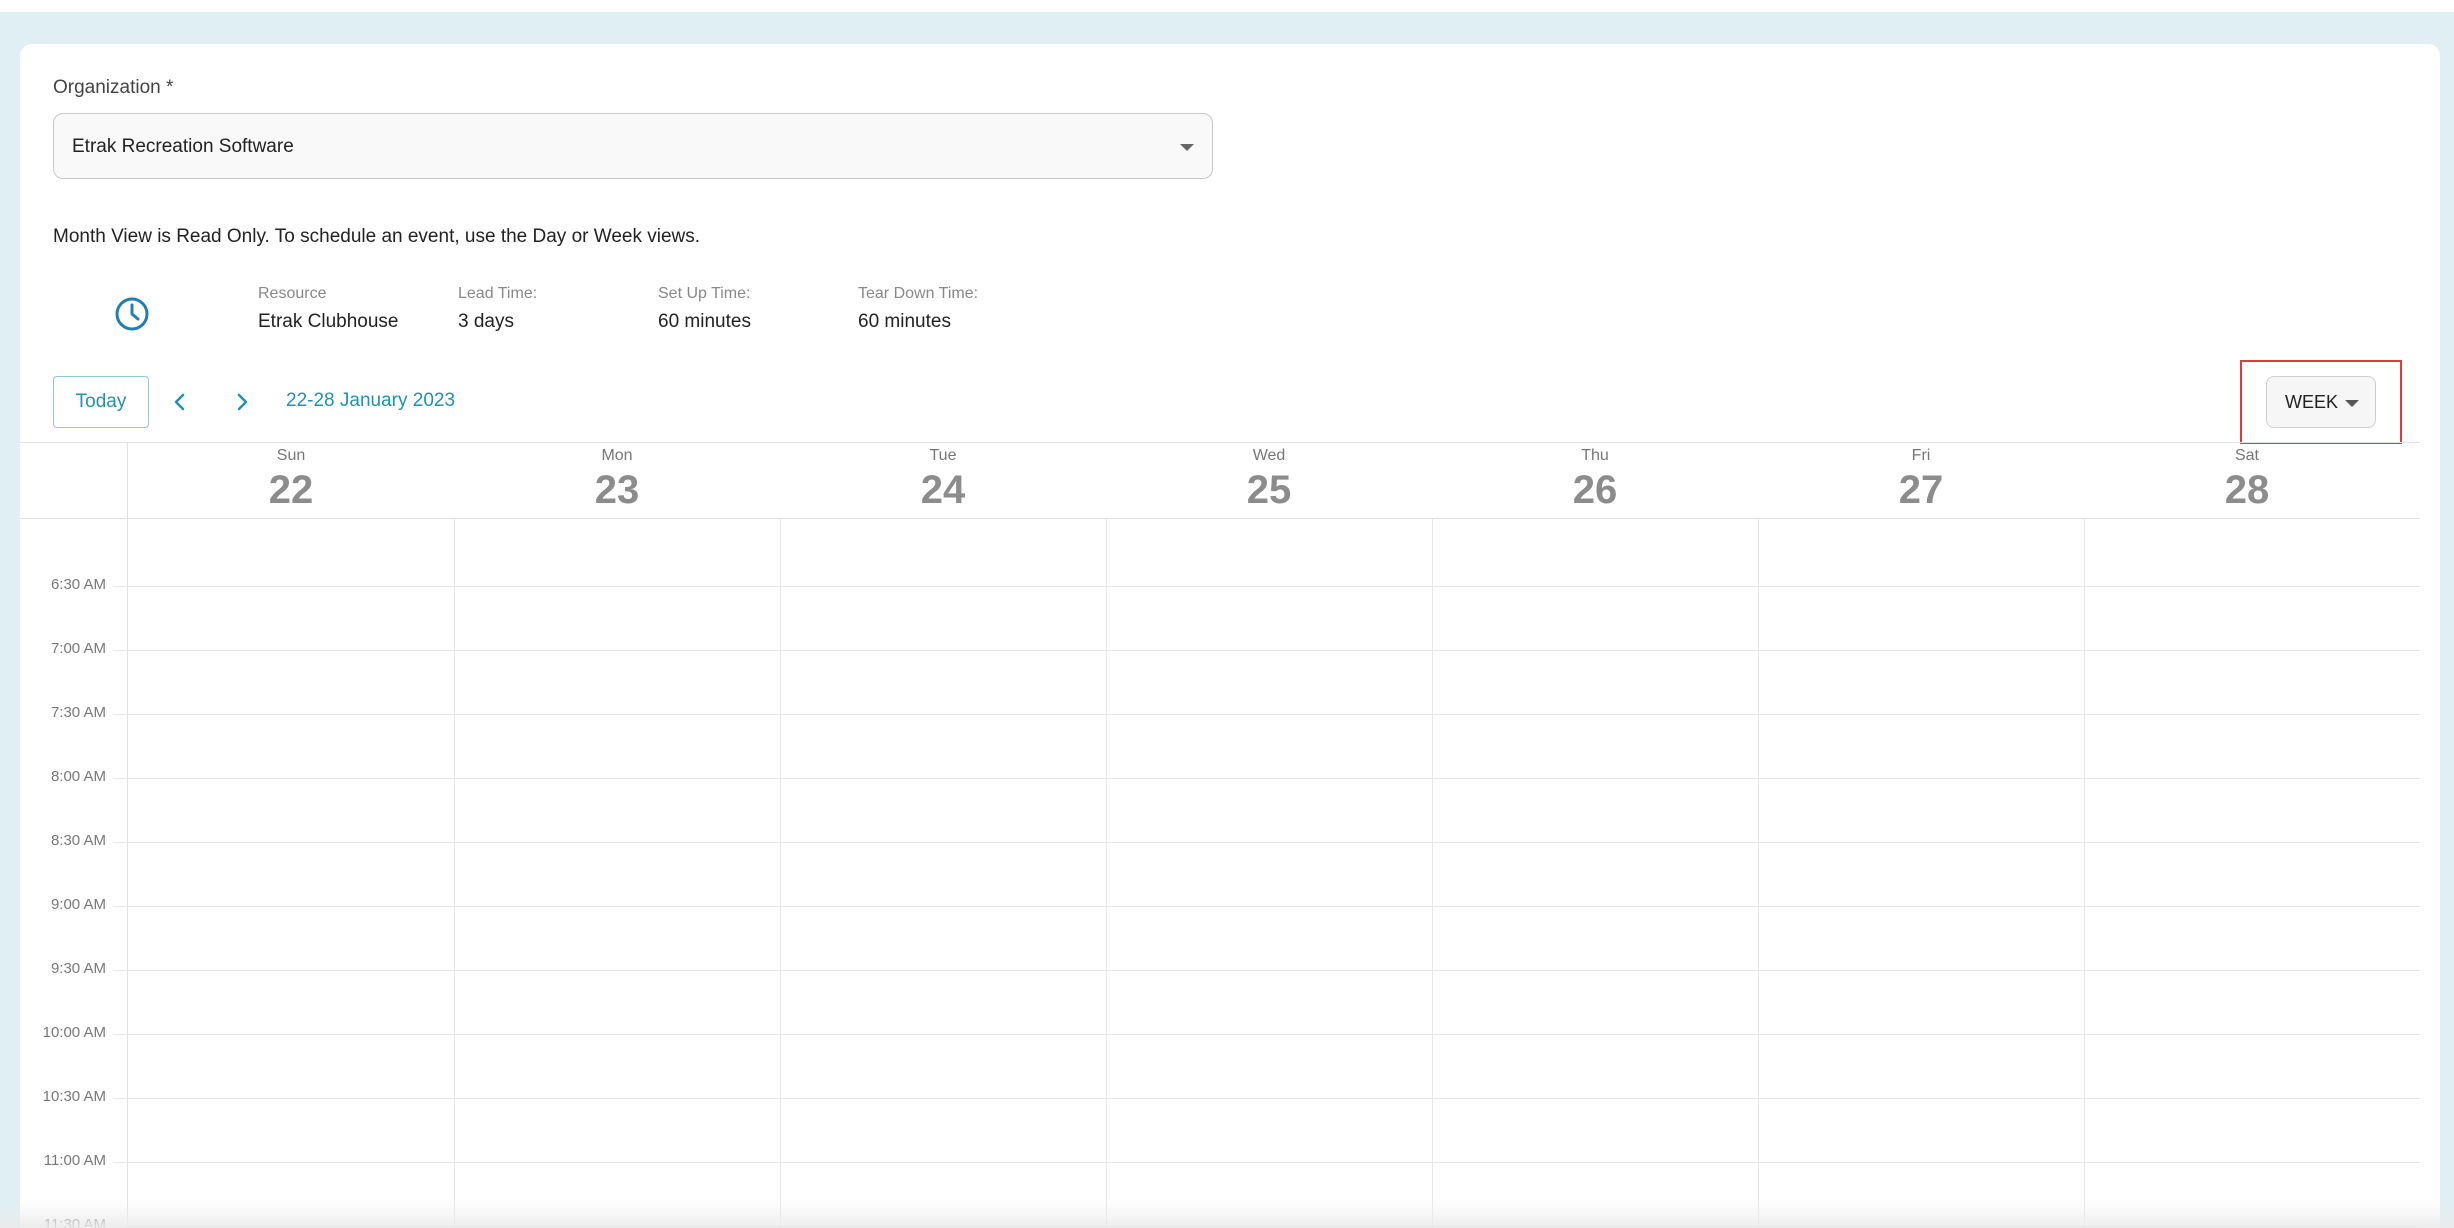  What do you see at coordinates (1220, 442) in the screenshot?
I see `calendar-header-top-border` at bounding box center [1220, 442].